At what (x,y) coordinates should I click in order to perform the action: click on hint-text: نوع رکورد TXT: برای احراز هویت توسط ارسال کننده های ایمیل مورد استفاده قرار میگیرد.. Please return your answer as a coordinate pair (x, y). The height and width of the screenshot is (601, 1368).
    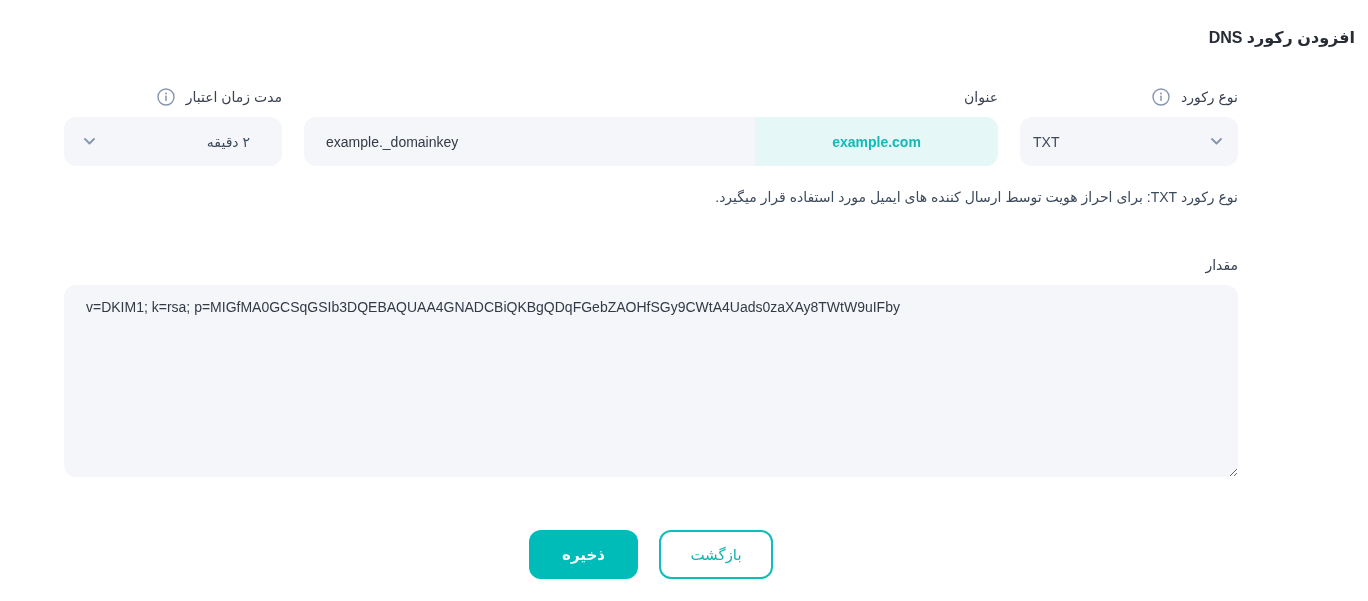
    Looking at the image, I should click on (976, 197).